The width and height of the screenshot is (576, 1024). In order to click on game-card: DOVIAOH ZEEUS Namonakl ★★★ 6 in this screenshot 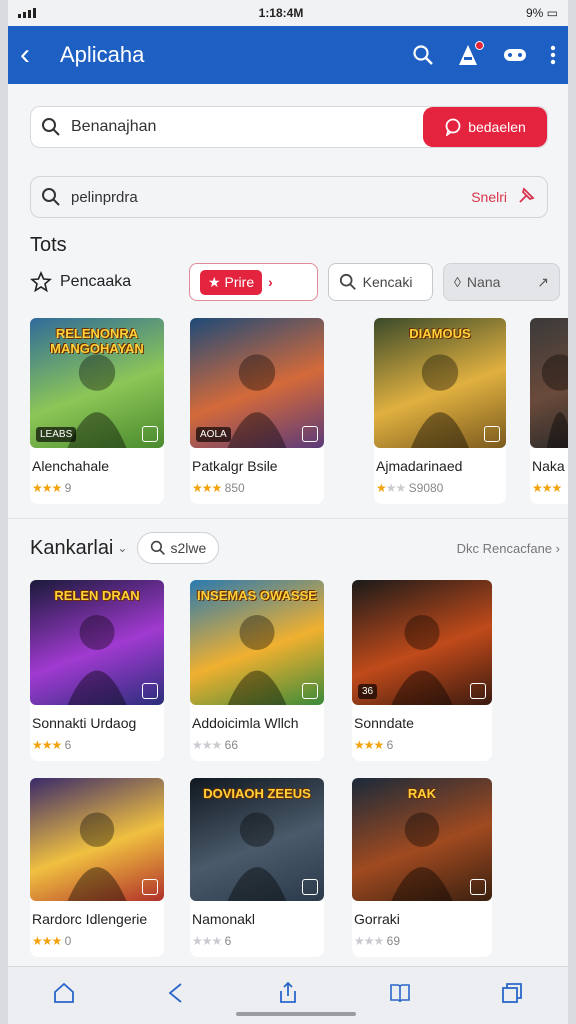, I will do `click(257, 867)`.